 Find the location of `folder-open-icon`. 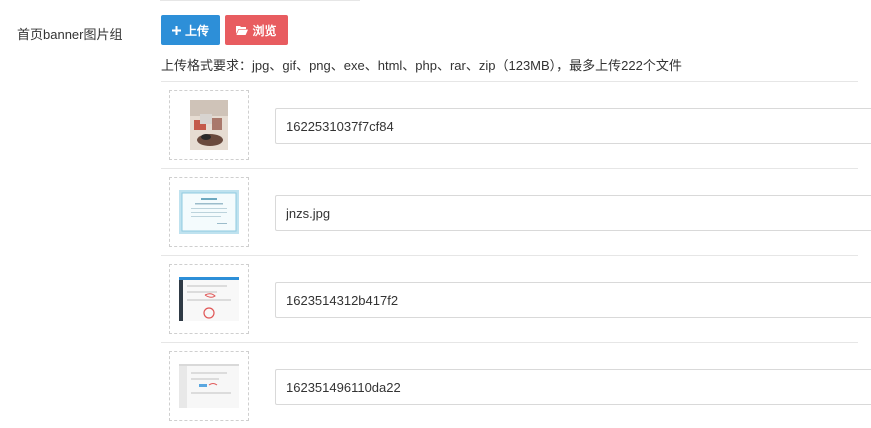

folder-open-icon is located at coordinates (242, 30).